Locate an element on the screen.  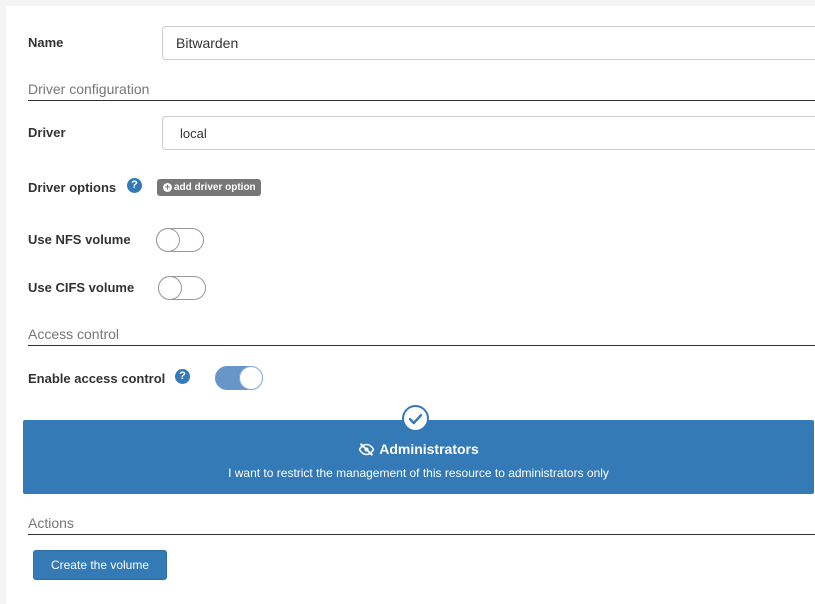
driver-select: local is located at coordinates (488, 133).